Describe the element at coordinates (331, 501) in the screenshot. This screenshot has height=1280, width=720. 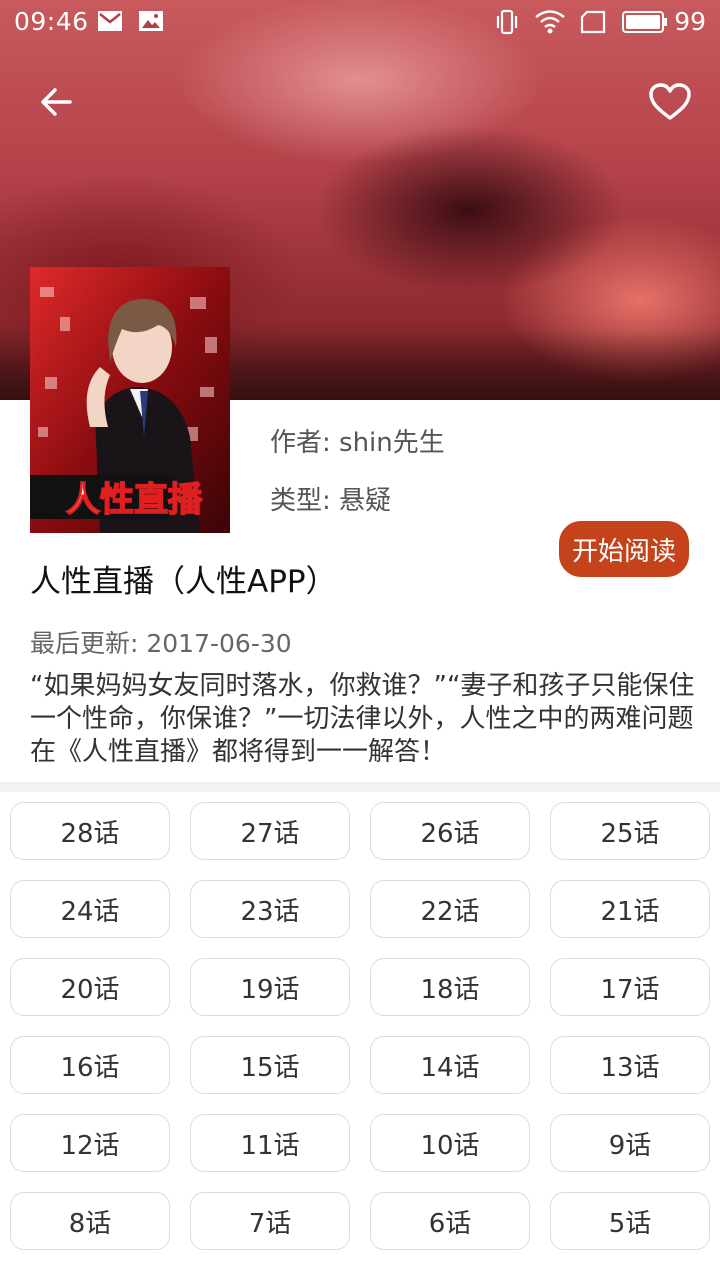
I see `comic-type: 类型: 悬疑` at that location.